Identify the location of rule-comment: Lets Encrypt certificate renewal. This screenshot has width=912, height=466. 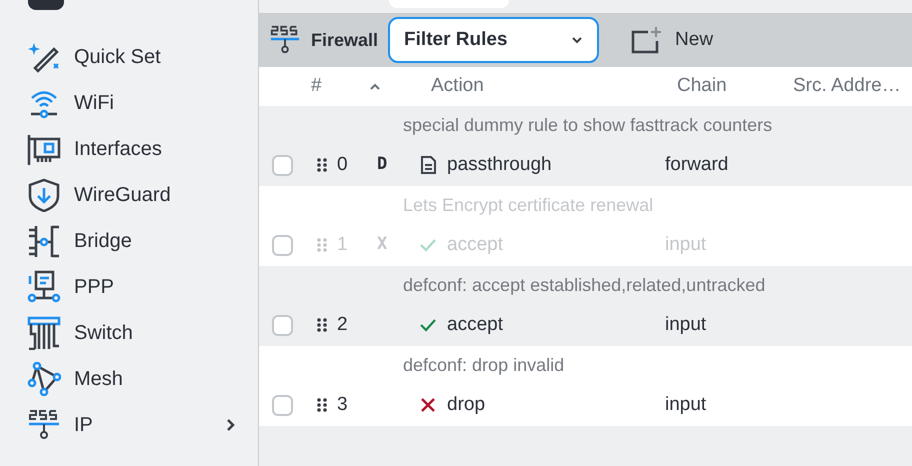
(528, 205).